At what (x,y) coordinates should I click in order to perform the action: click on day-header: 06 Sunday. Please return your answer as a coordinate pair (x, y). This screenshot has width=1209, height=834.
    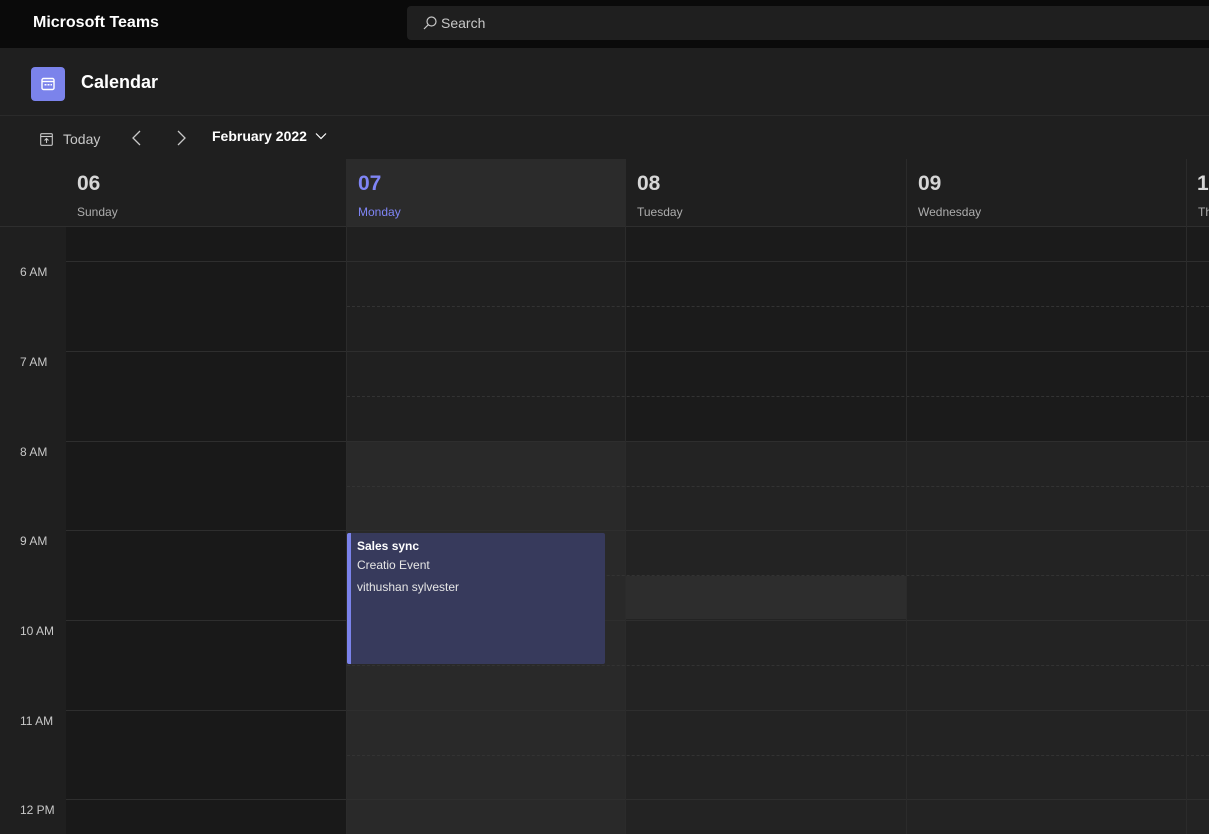
    Looking at the image, I should click on (206, 193).